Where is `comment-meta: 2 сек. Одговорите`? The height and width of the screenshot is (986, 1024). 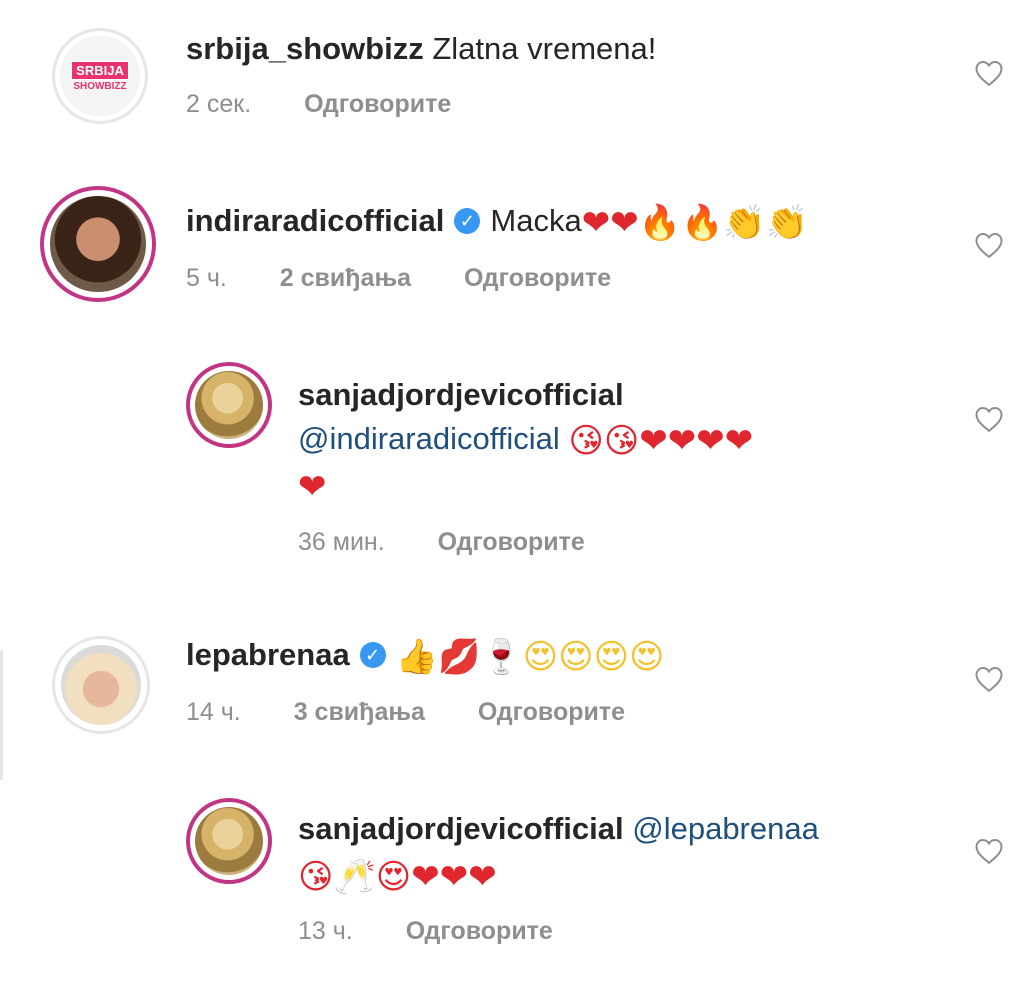 comment-meta: 2 сек. Одговорите is located at coordinates (341, 104).